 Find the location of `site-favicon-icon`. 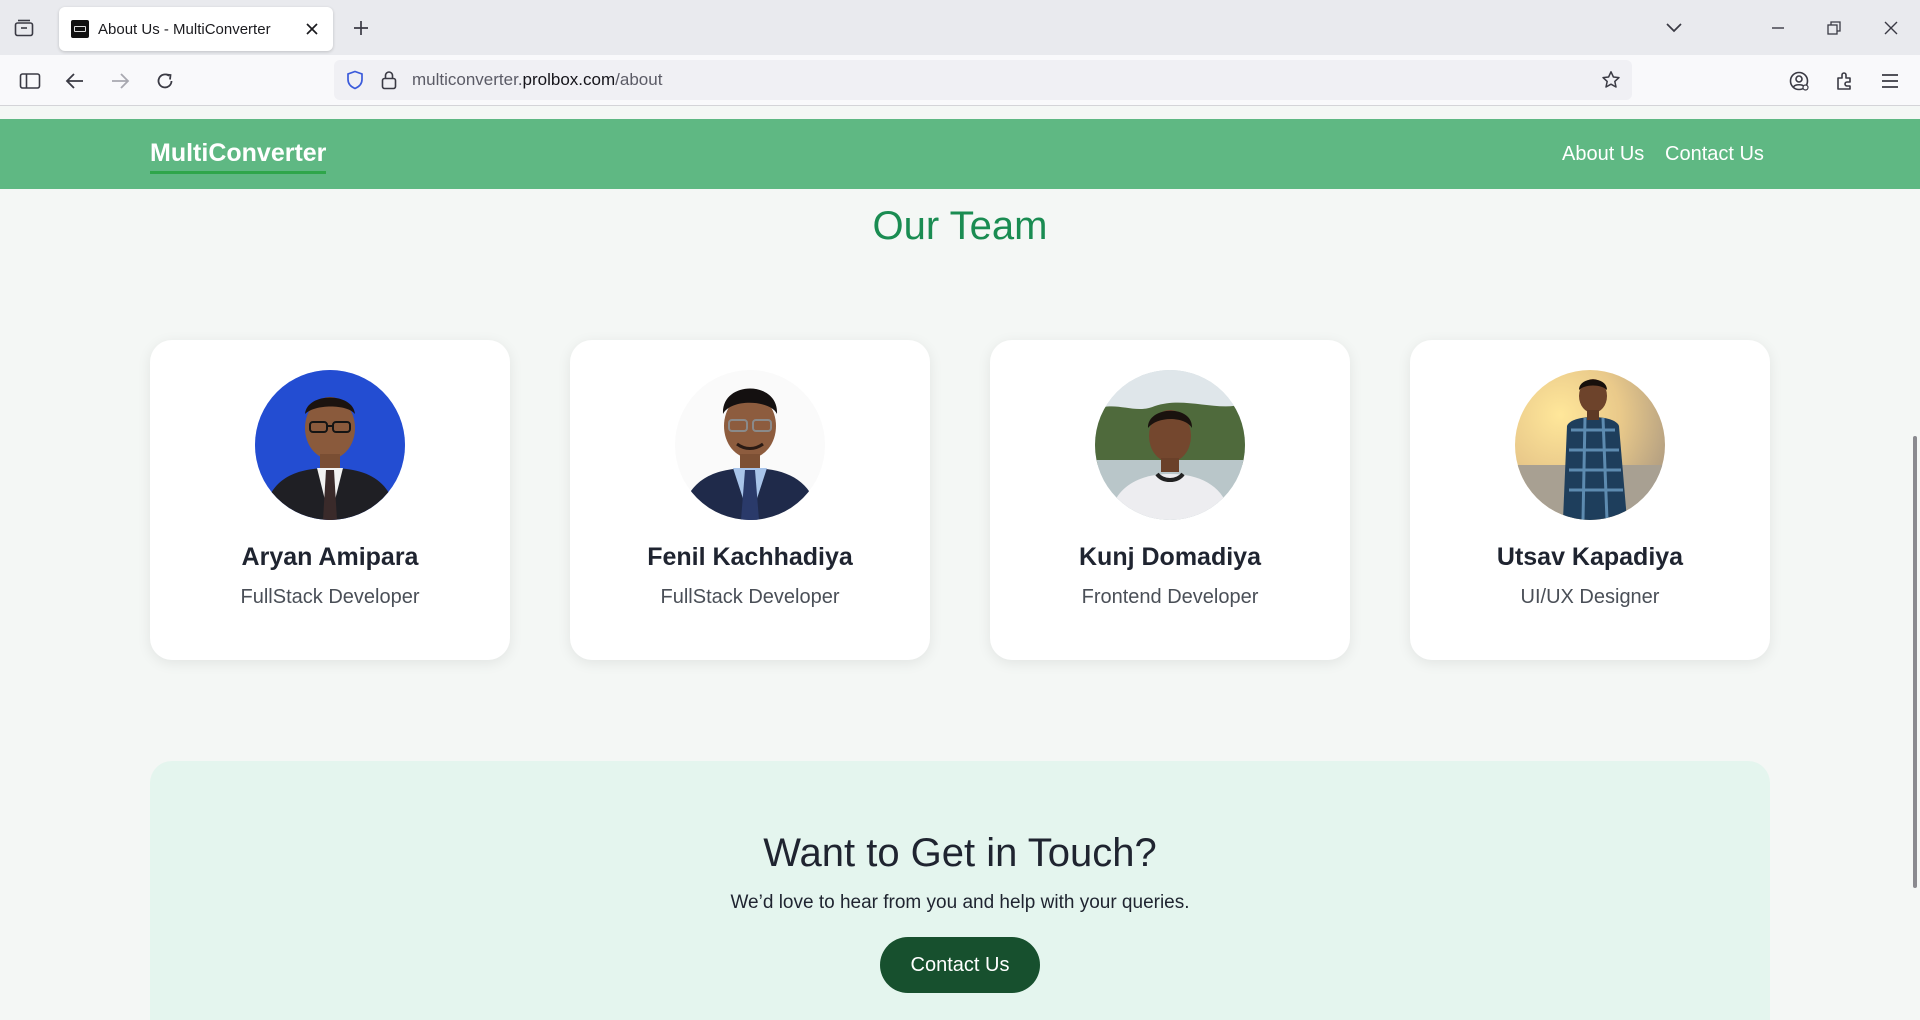

site-favicon-icon is located at coordinates (80, 29).